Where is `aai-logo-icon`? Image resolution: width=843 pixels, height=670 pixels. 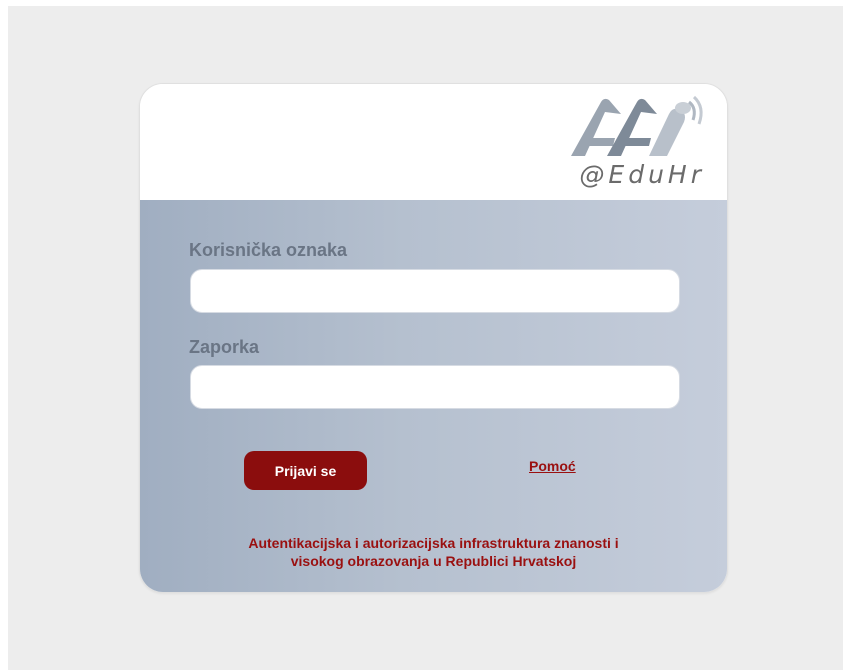
aai-logo-icon is located at coordinates (637, 125).